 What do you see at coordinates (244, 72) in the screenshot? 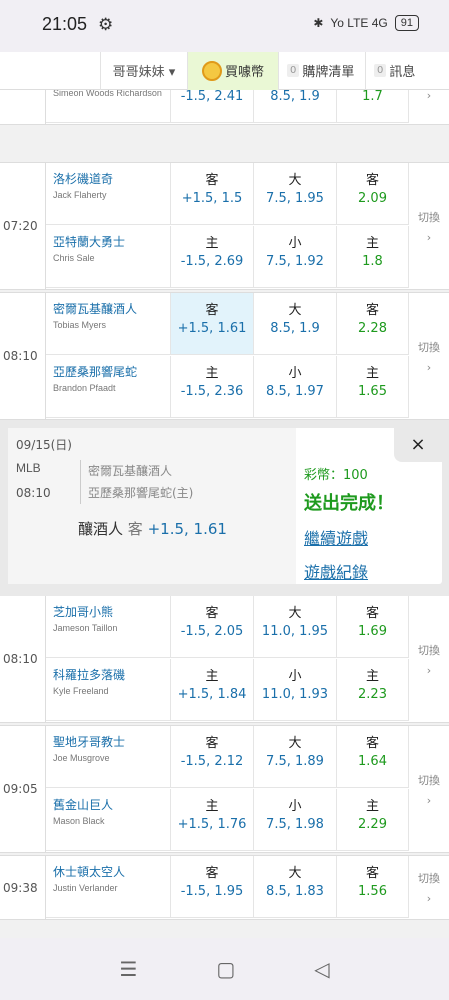
I see `buy-coin-label: 買噱幣` at bounding box center [244, 72].